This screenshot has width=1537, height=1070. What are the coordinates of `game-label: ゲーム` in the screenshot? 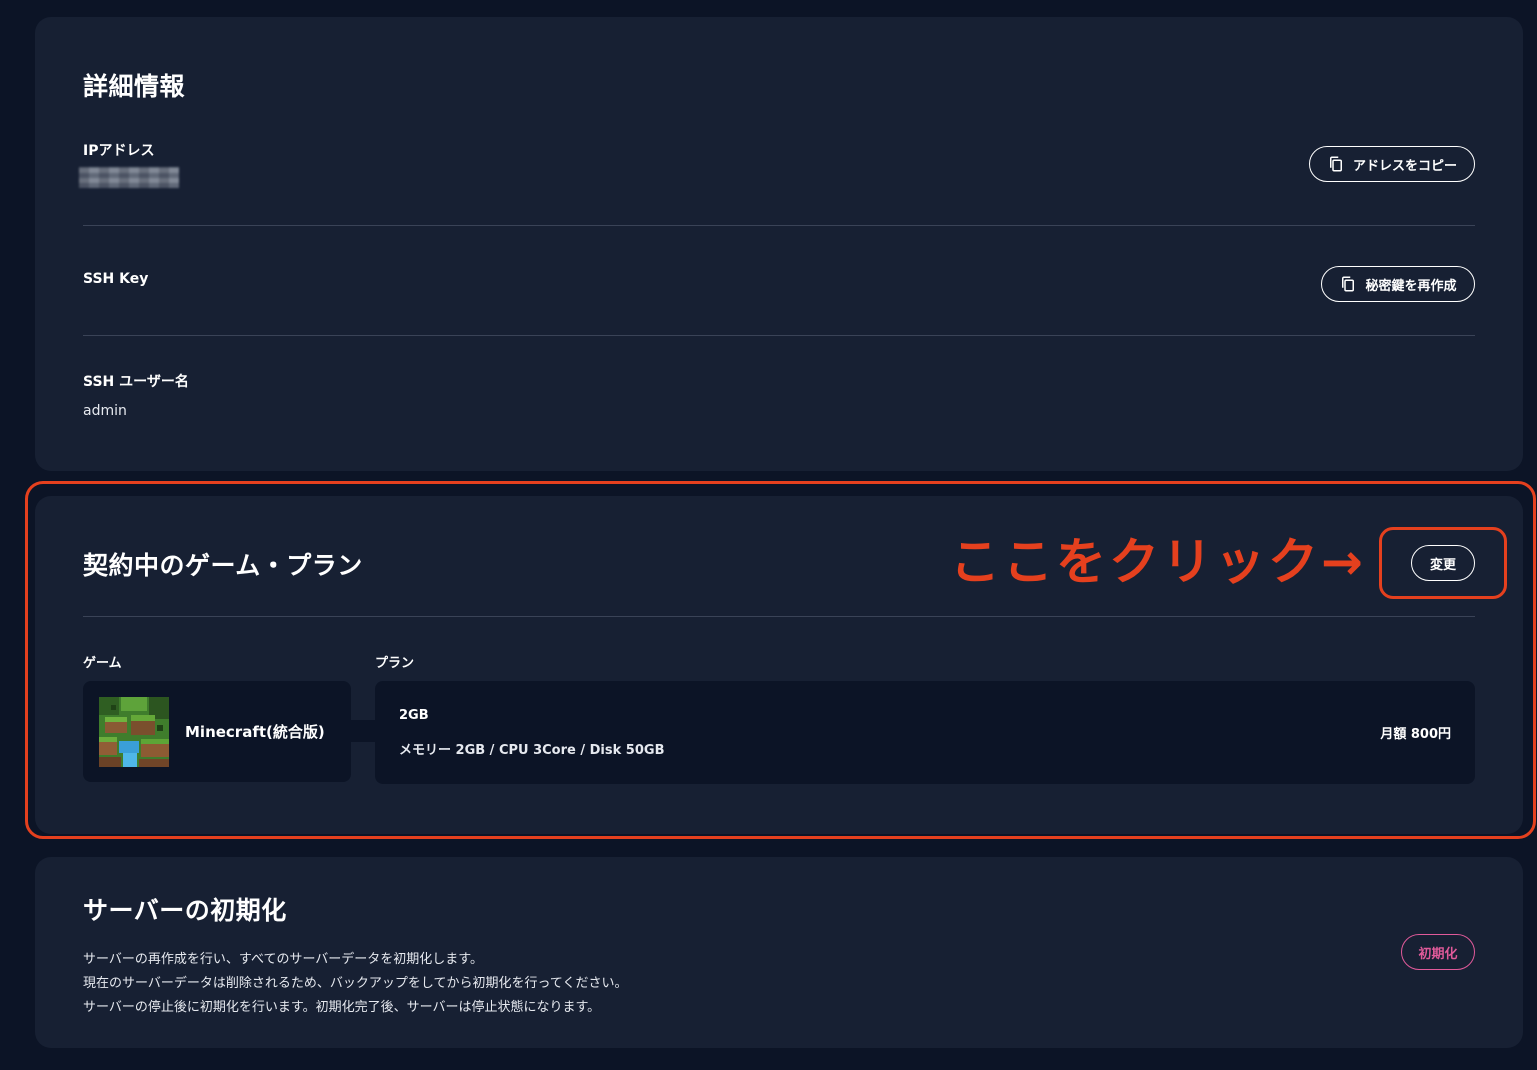 It's located at (102, 663).